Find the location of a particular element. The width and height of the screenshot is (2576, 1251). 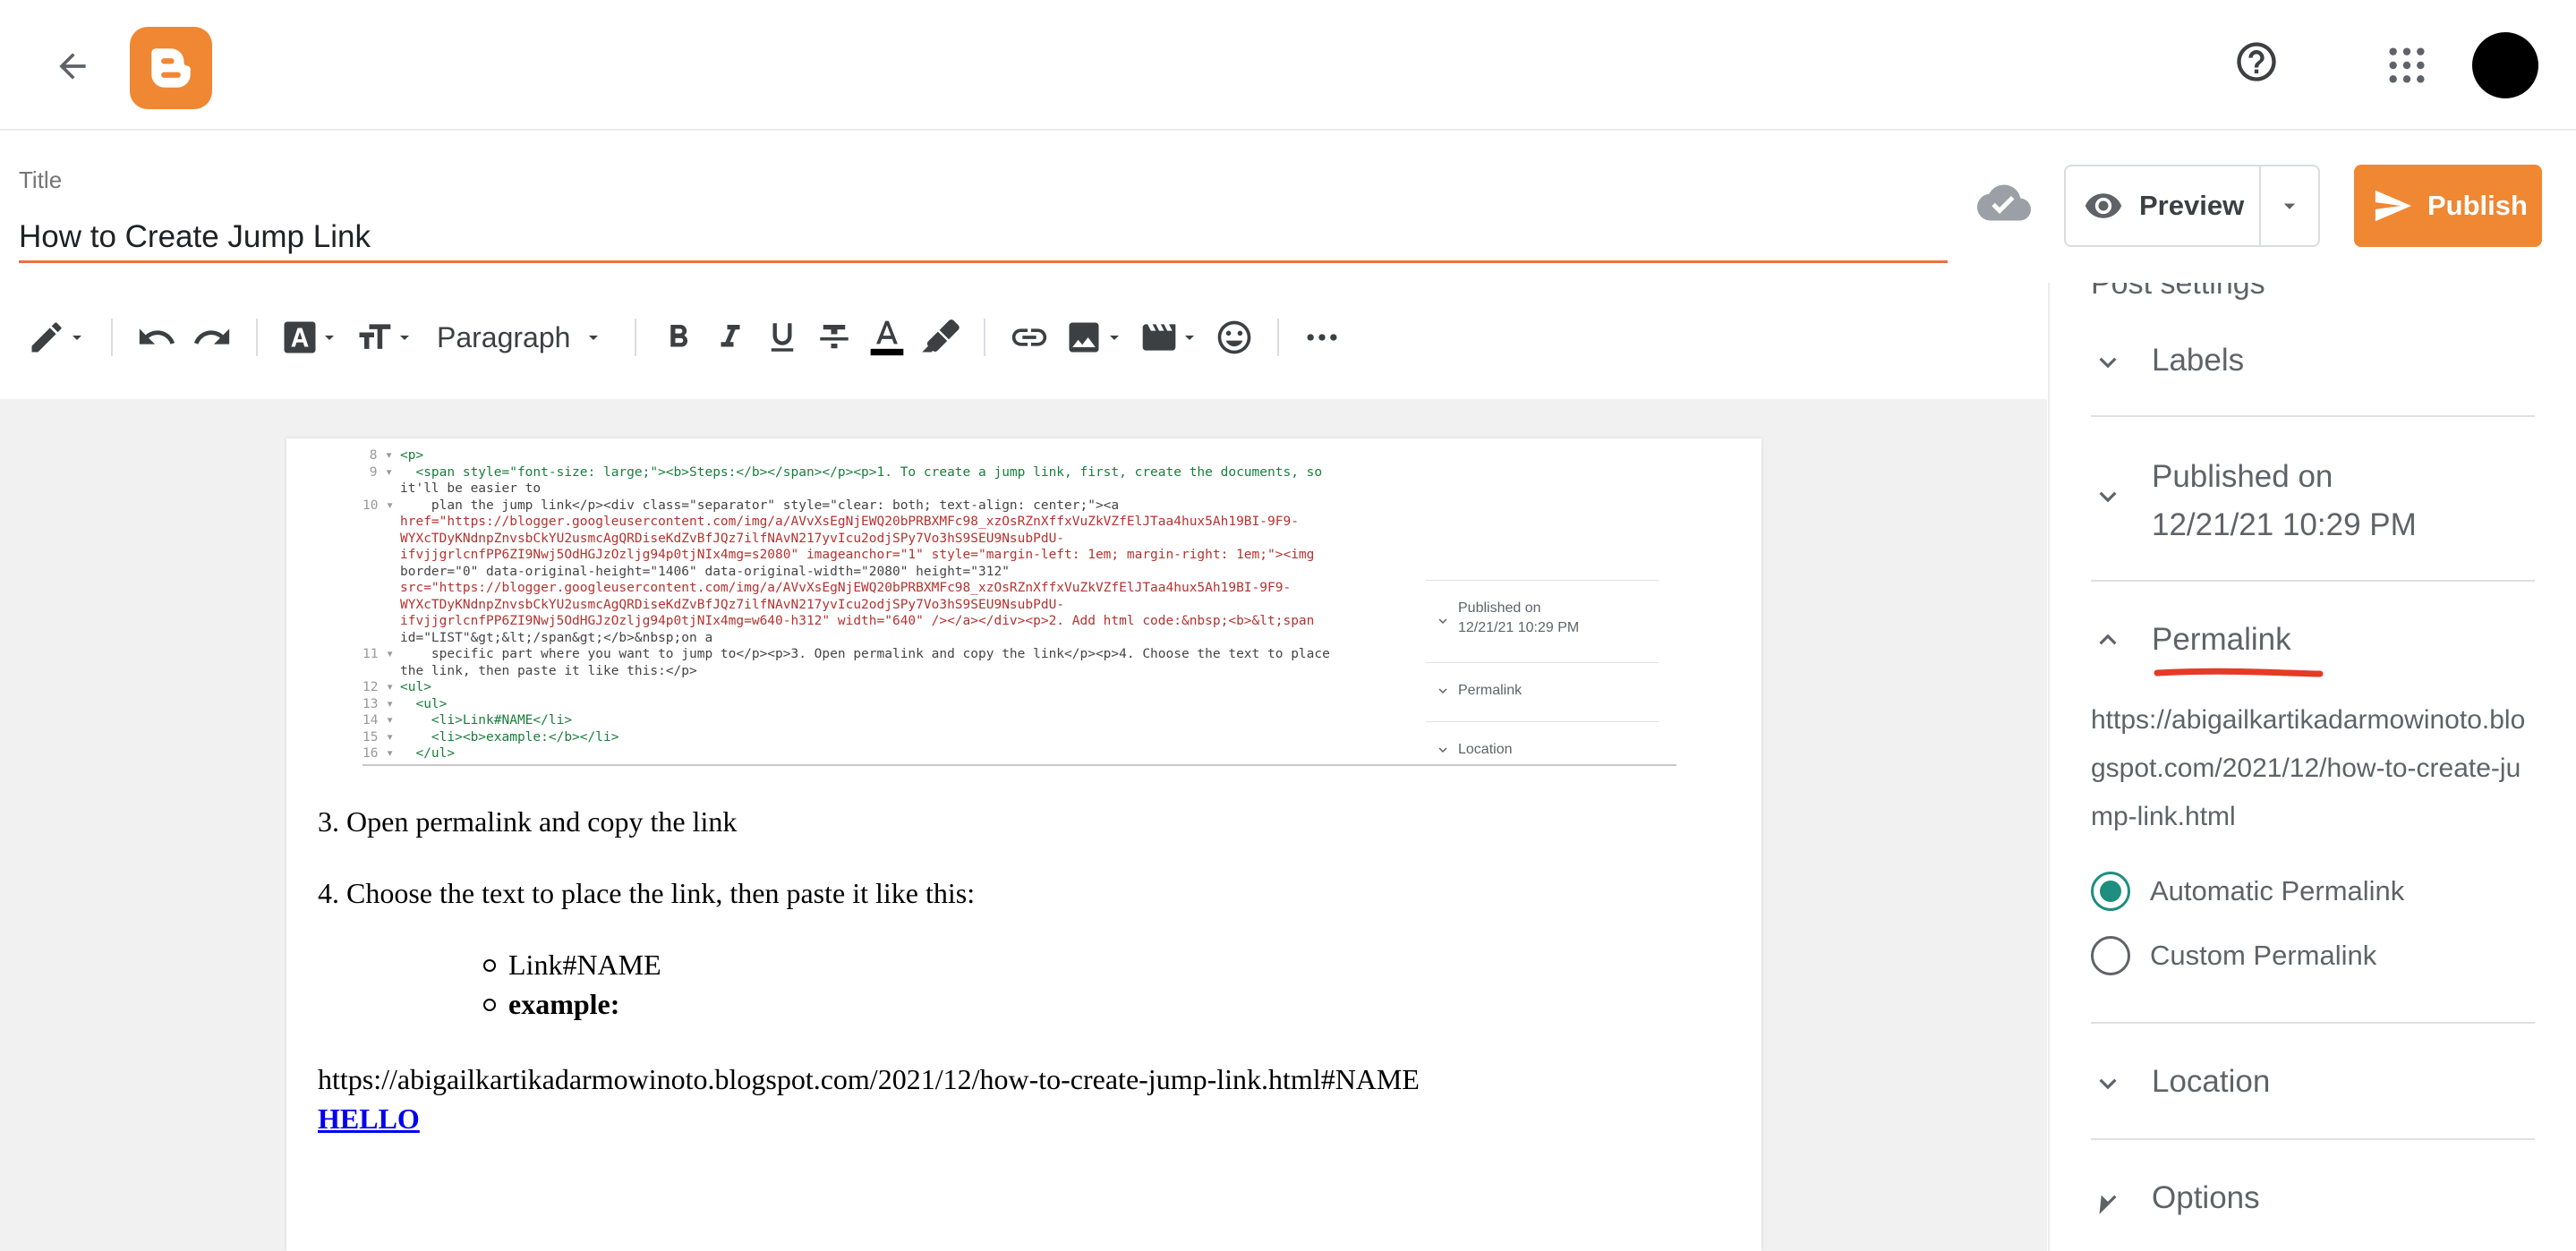

paragraph-style-select: Paragraph is located at coordinates (520, 337).